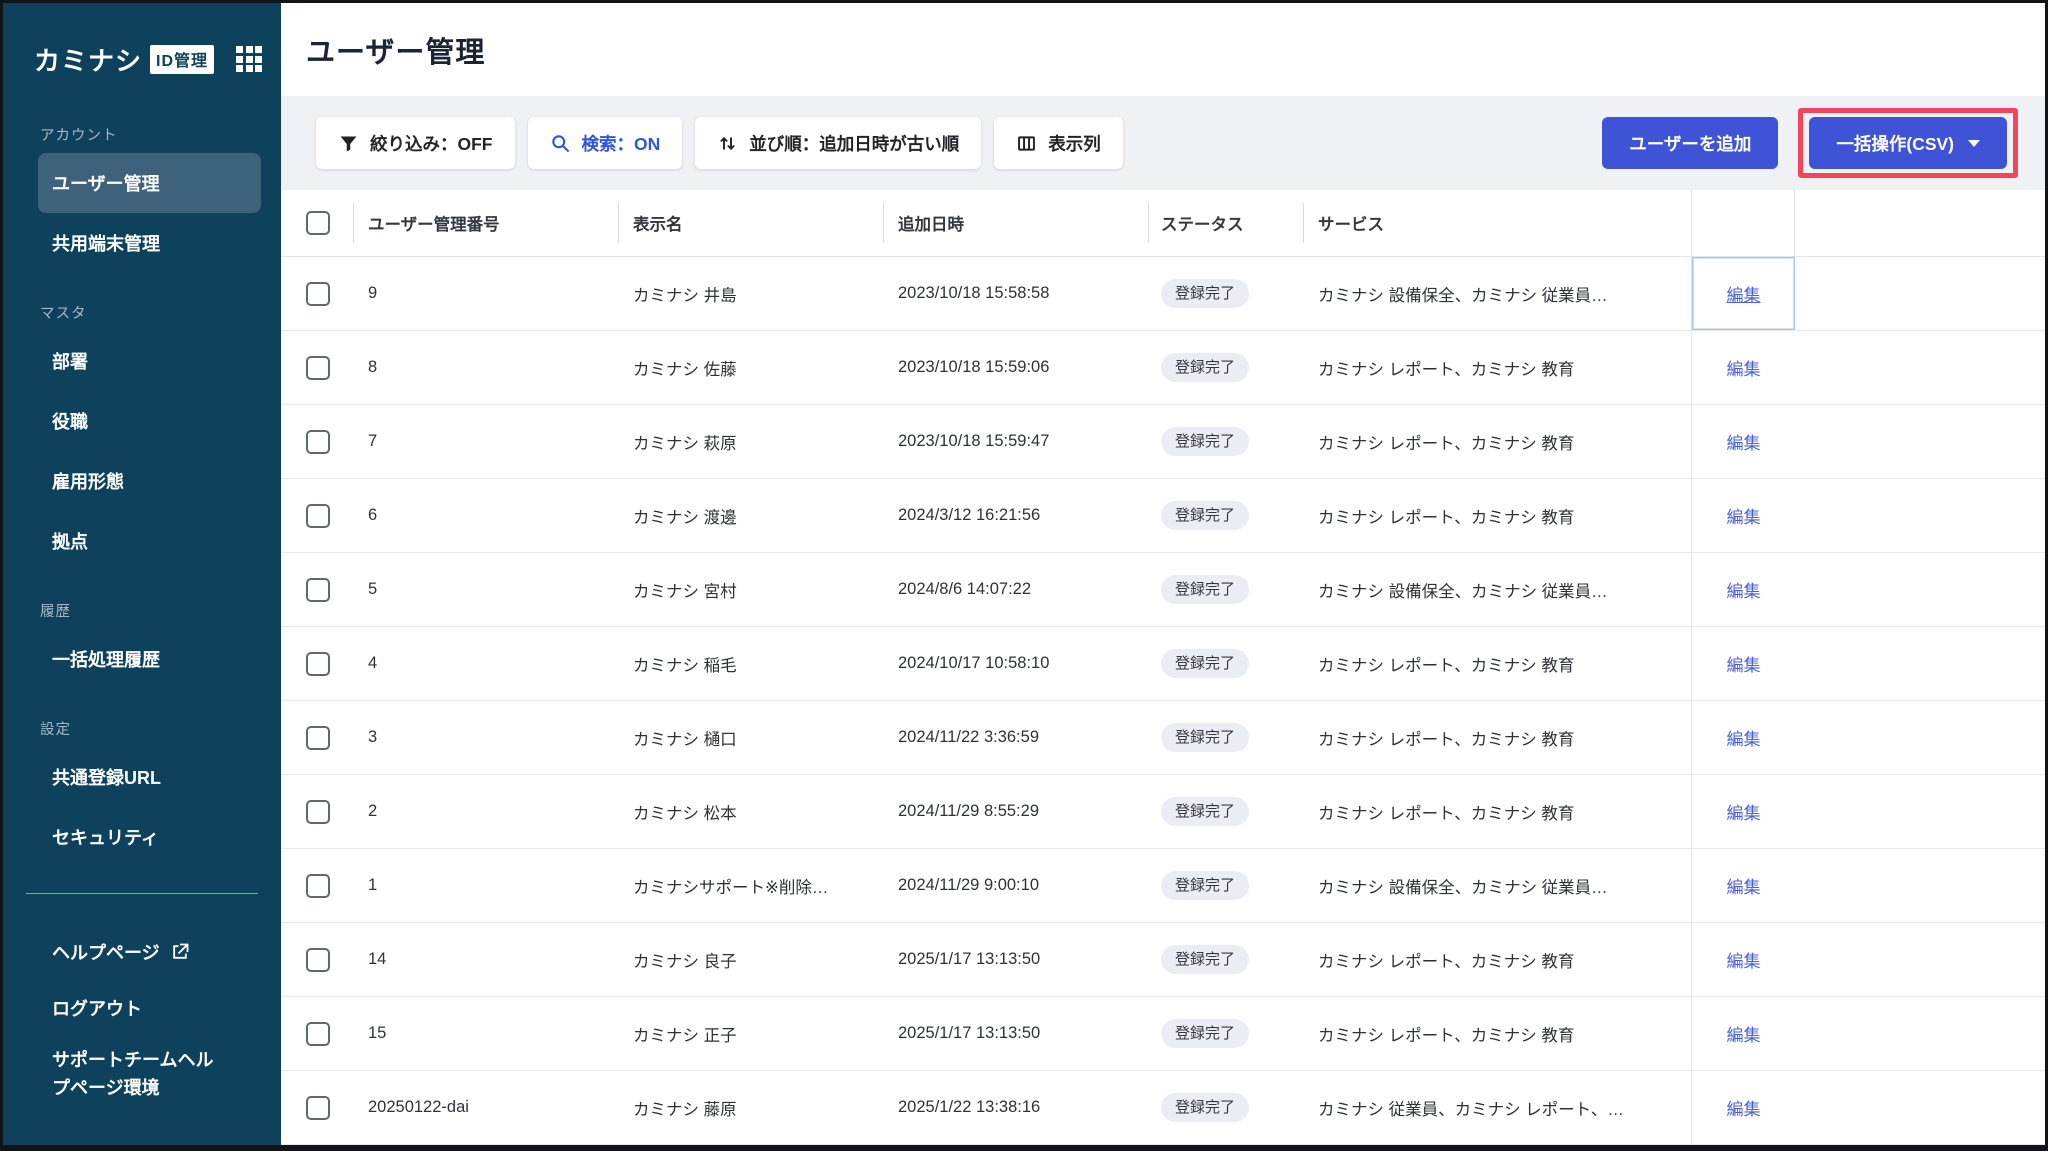 The height and width of the screenshot is (1151, 2048). Describe the element at coordinates (685, 369) in the screenshot. I see `cell-display-name: カミナシ 佐藤` at that location.